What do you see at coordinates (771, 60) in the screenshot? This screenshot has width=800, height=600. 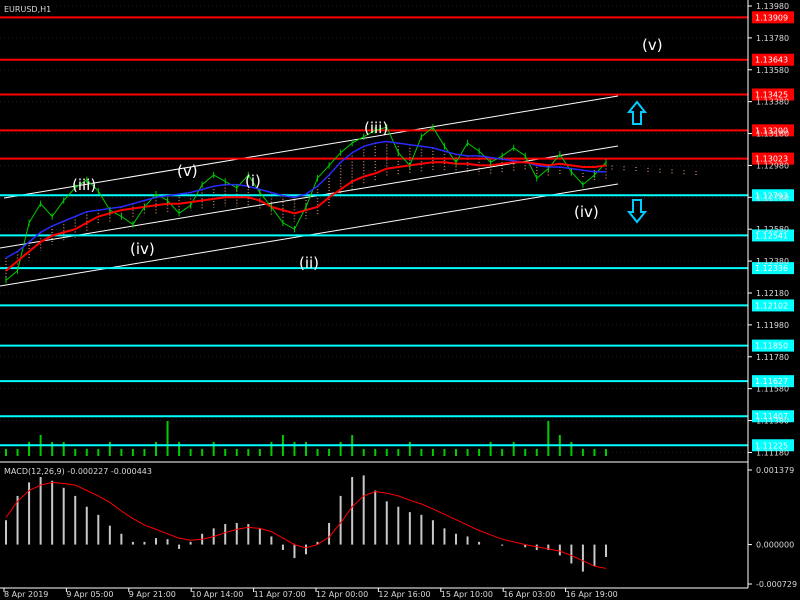 I see `resistance-level-value: 1.13643` at bounding box center [771, 60].